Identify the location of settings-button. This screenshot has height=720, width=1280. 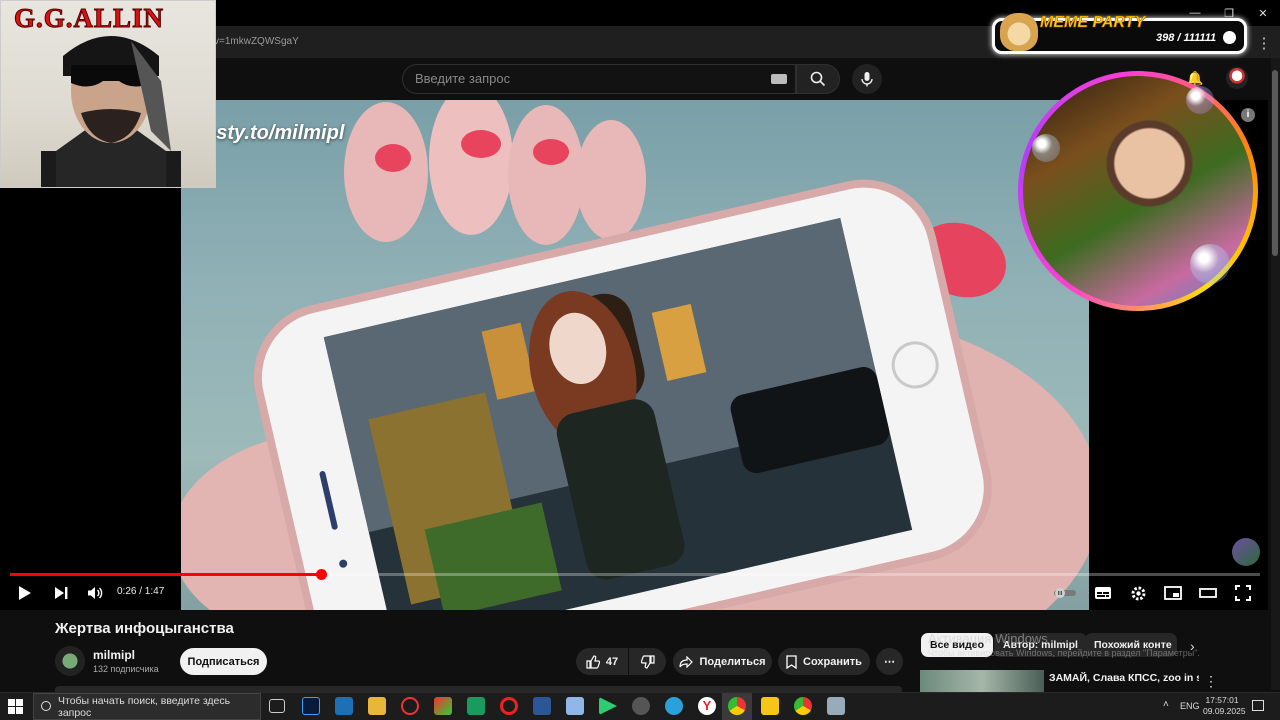
(1138, 593).